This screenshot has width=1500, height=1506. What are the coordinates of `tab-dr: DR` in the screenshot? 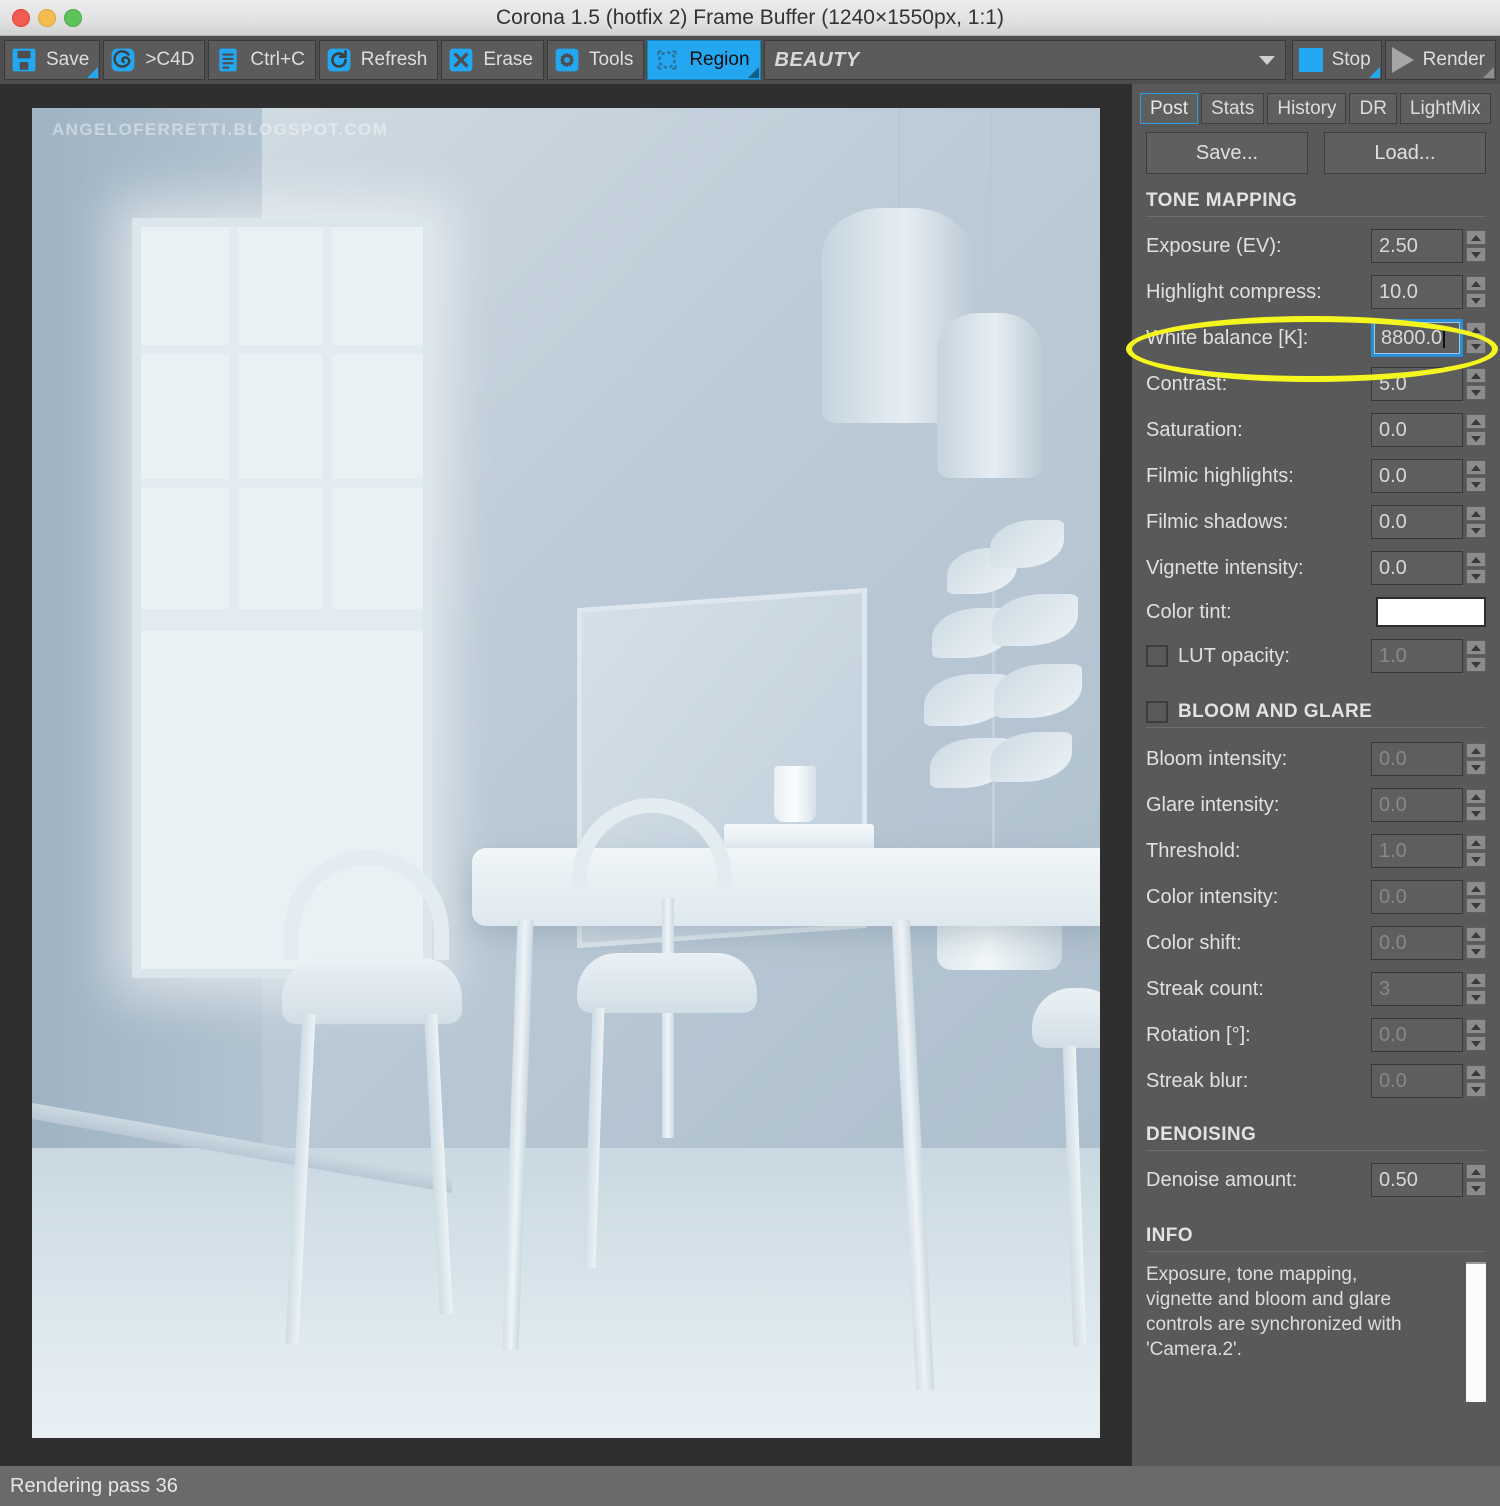 It's located at (1373, 108).